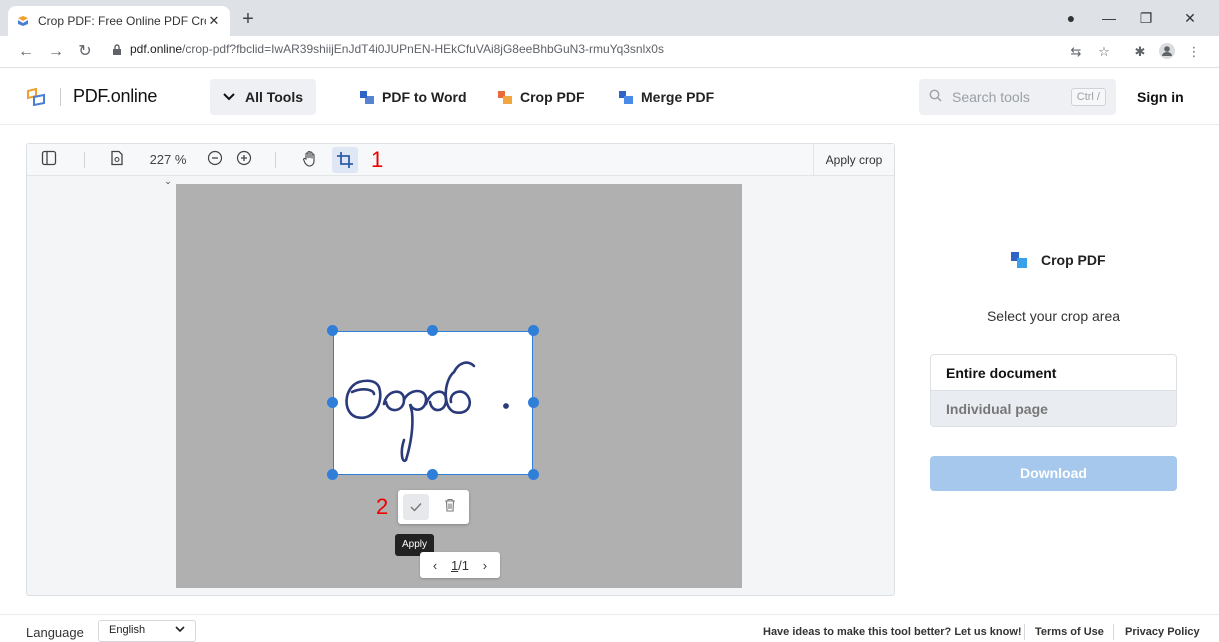  I want to click on language-select: English, so click(147, 631).